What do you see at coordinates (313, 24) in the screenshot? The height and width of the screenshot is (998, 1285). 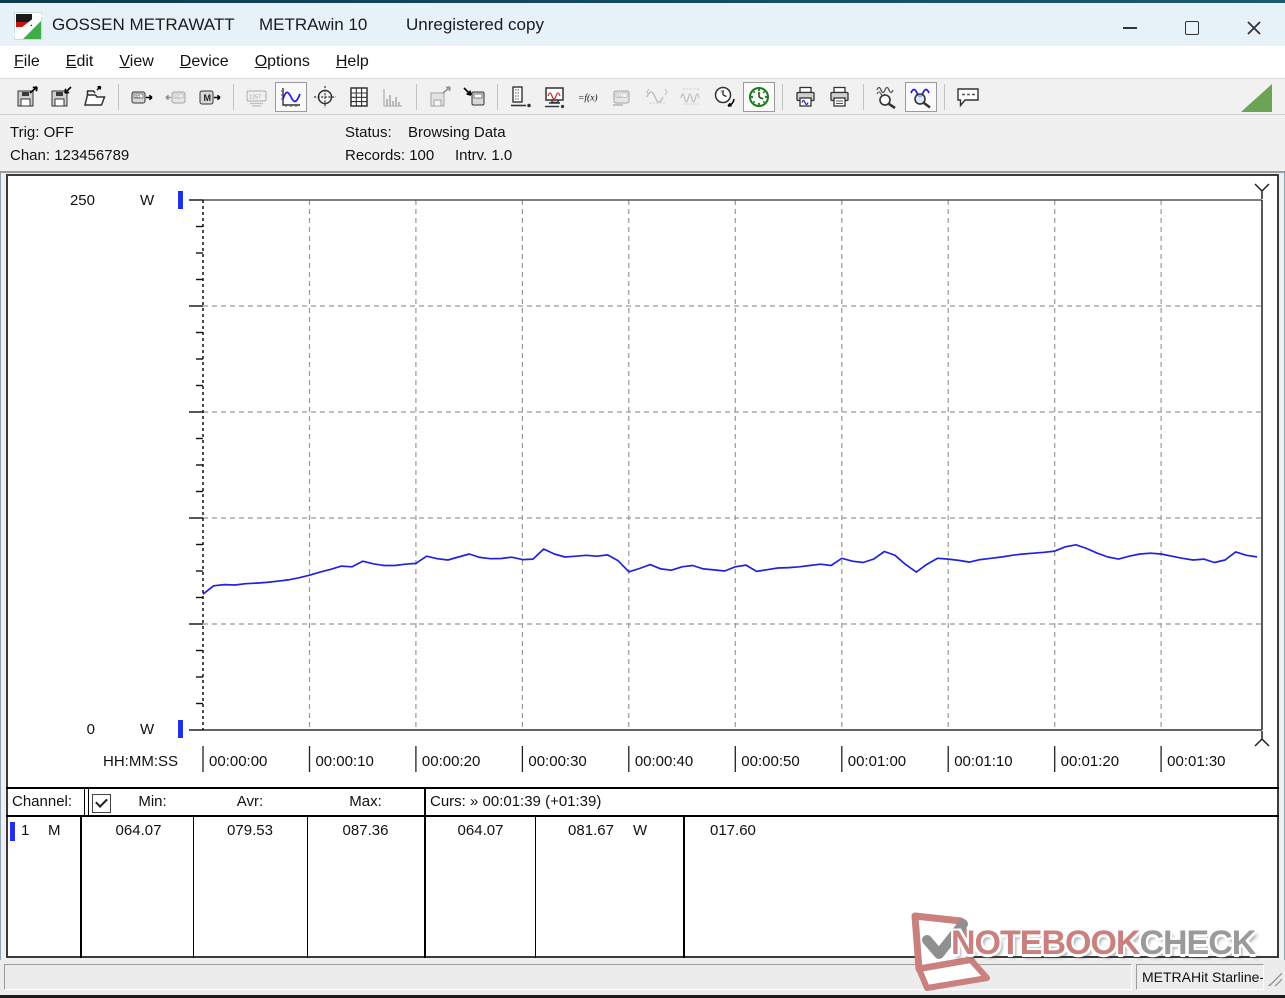 I see `product-title: METRAwin 10` at bounding box center [313, 24].